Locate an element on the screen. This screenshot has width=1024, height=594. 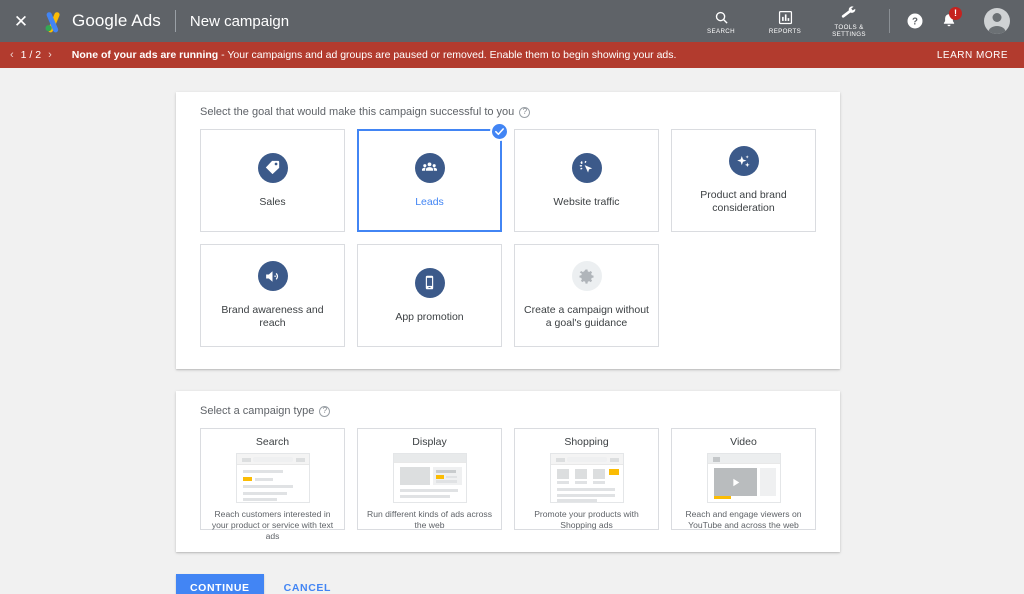
chevron-left-icon: ‹ is located at coordinates (12, 55).